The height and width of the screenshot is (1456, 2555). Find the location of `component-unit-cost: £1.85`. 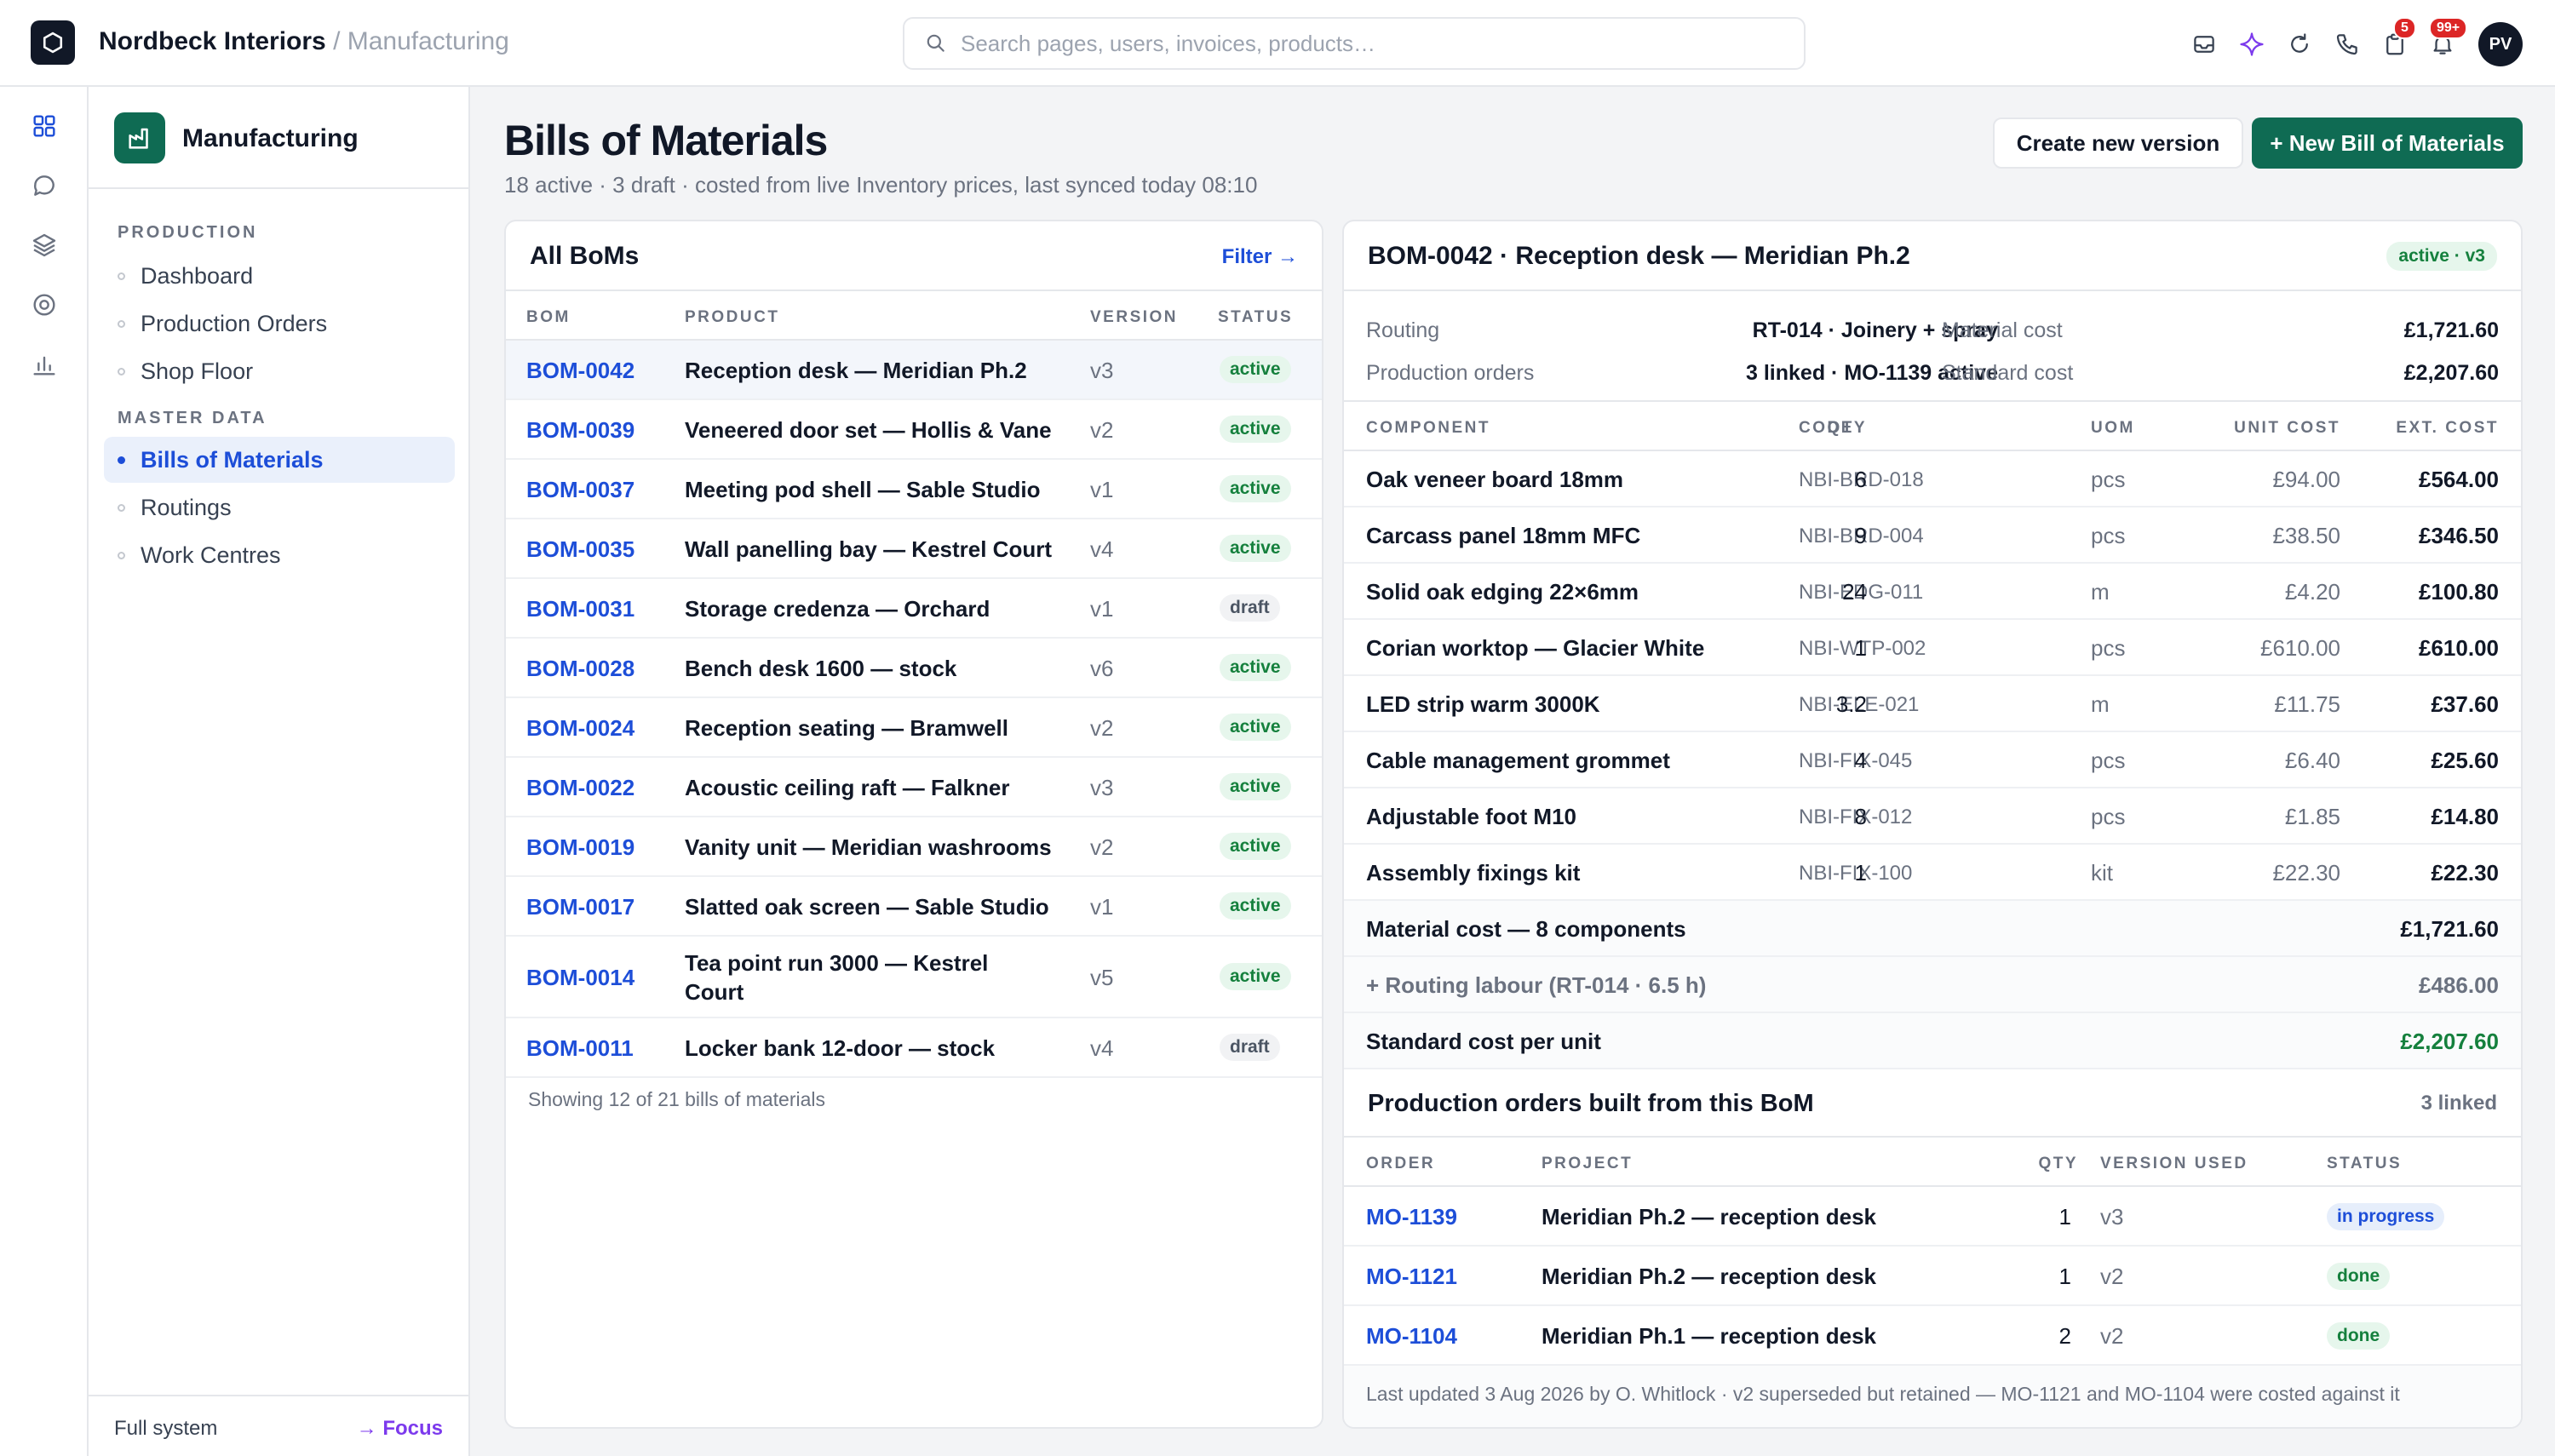

component-unit-cost: £1.85 is located at coordinates (2312, 817).